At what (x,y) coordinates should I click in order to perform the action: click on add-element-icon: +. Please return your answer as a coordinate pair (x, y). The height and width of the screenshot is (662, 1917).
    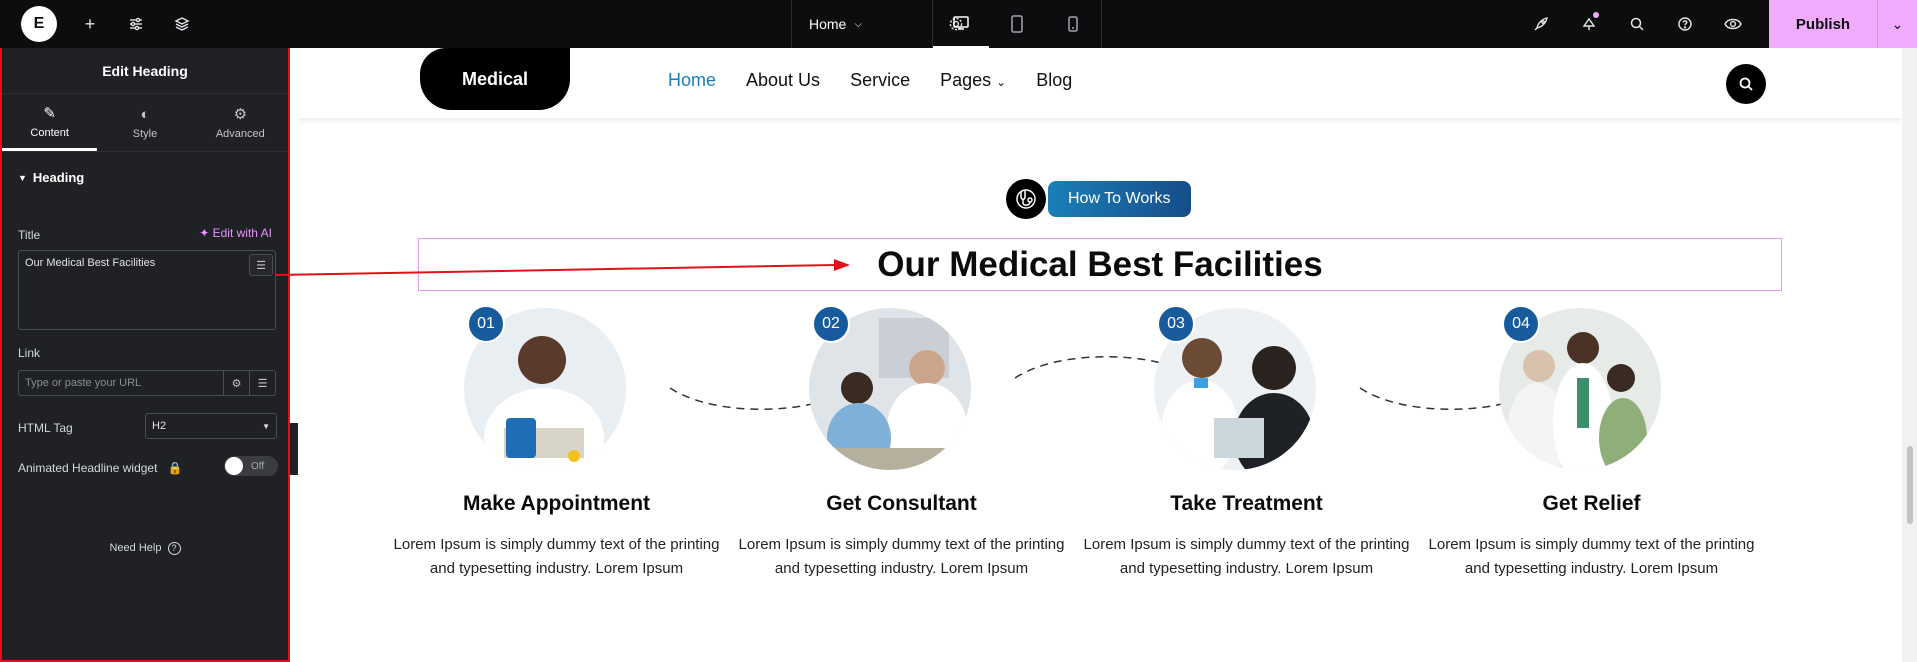
    Looking at the image, I should click on (90, 24).